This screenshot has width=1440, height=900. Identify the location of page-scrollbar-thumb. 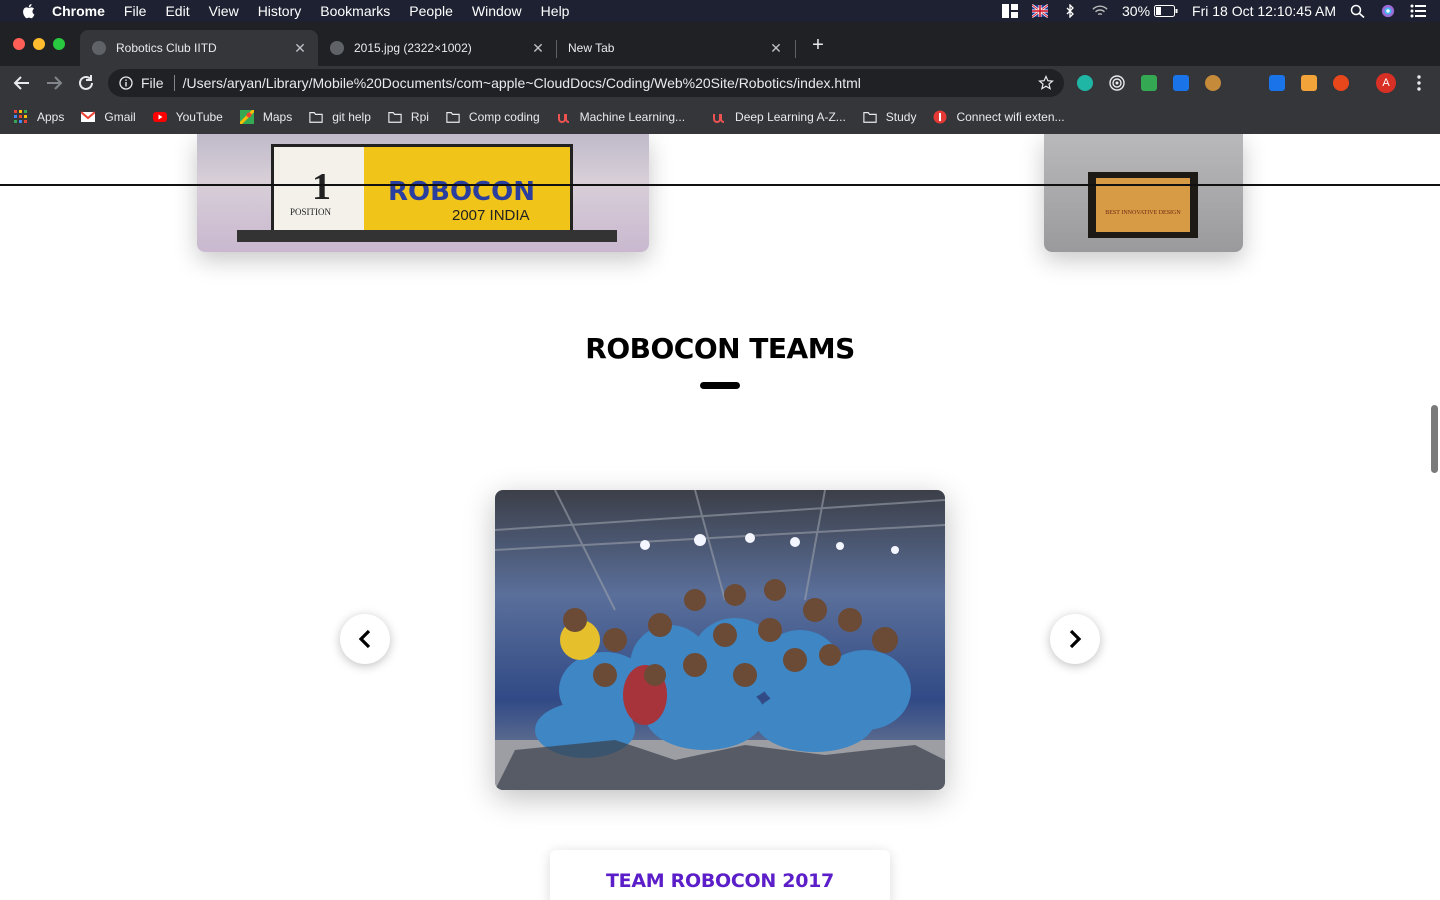
(1434, 439).